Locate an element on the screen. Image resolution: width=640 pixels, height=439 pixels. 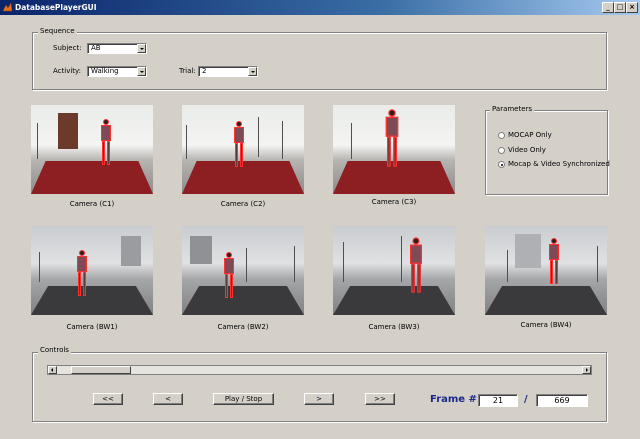
radio-video-only is located at coordinates (501, 150).